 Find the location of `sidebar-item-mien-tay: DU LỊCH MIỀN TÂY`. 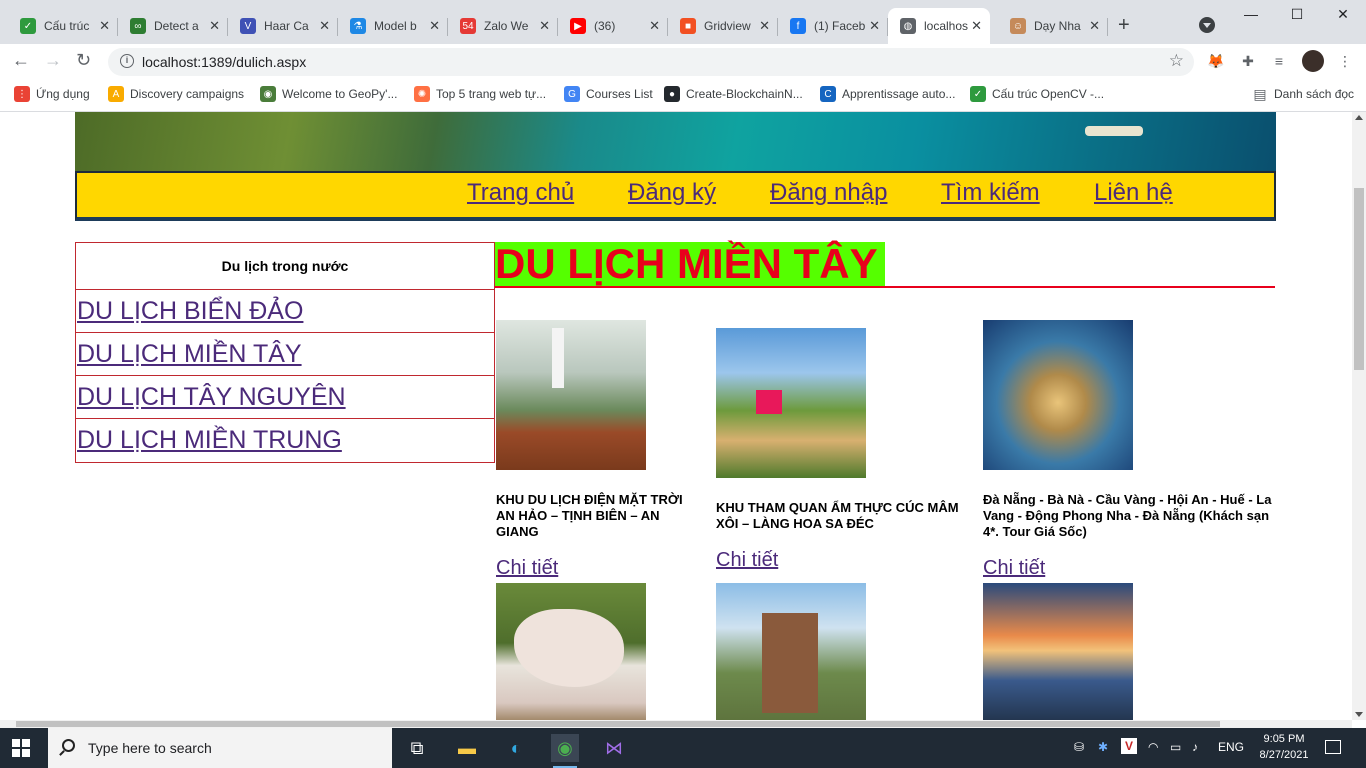

sidebar-item-mien-tay: DU LỊCH MIỀN TÂY is located at coordinates (285, 354).